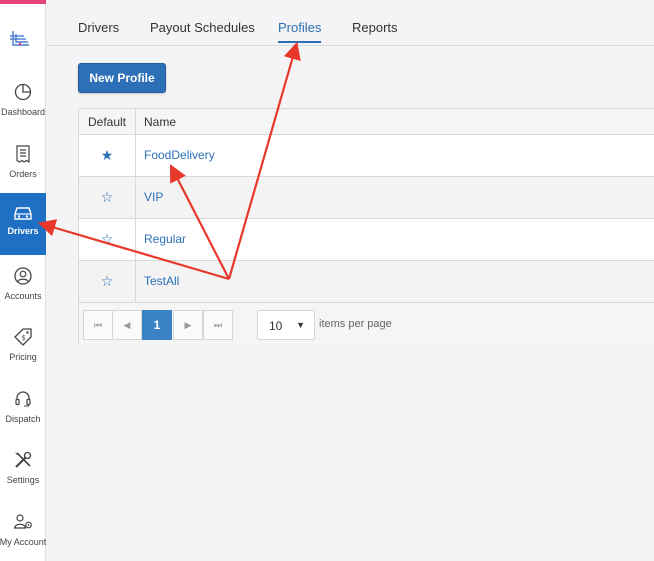  I want to click on column-header-default: Default, so click(107, 122).